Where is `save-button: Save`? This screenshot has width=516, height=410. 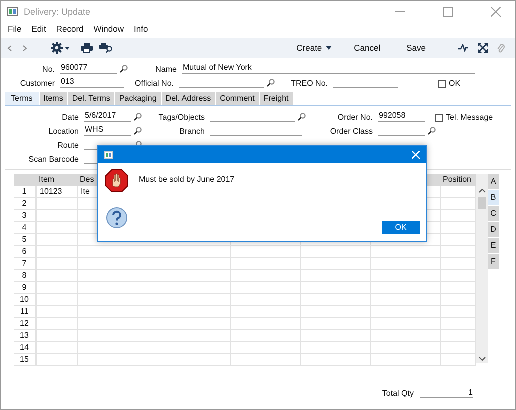
save-button: Save is located at coordinates (416, 48).